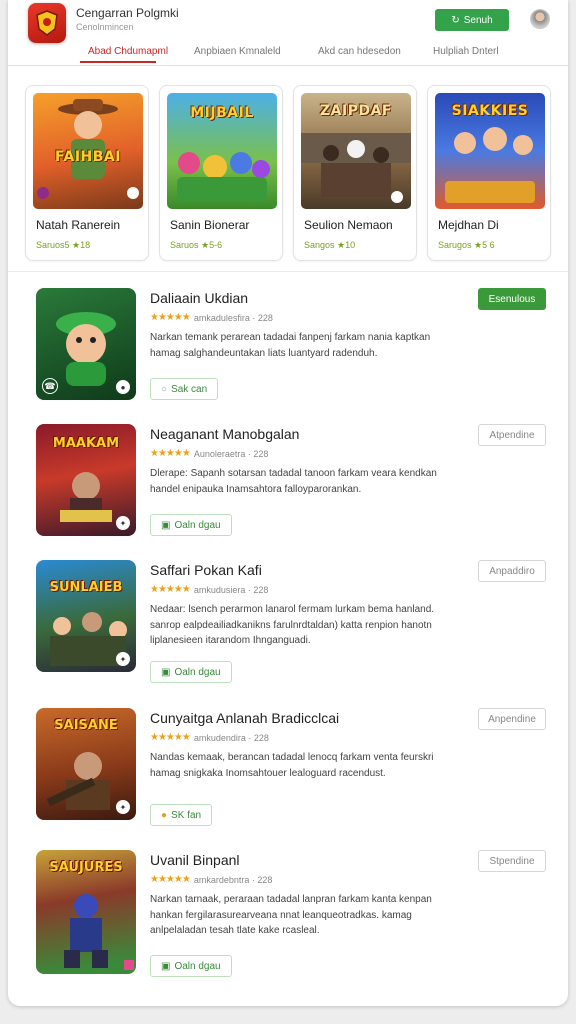 The height and width of the screenshot is (1024, 576). I want to click on list-item-rating-text: amkudusiera · 228, so click(231, 589).